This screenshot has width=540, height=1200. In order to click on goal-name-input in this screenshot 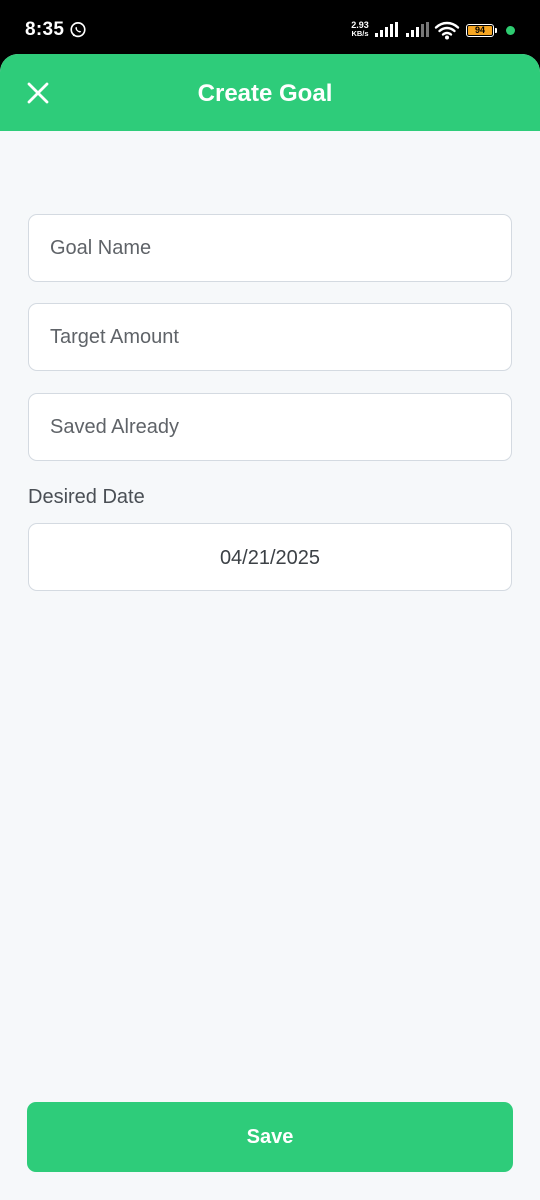, I will do `click(270, 248)`.